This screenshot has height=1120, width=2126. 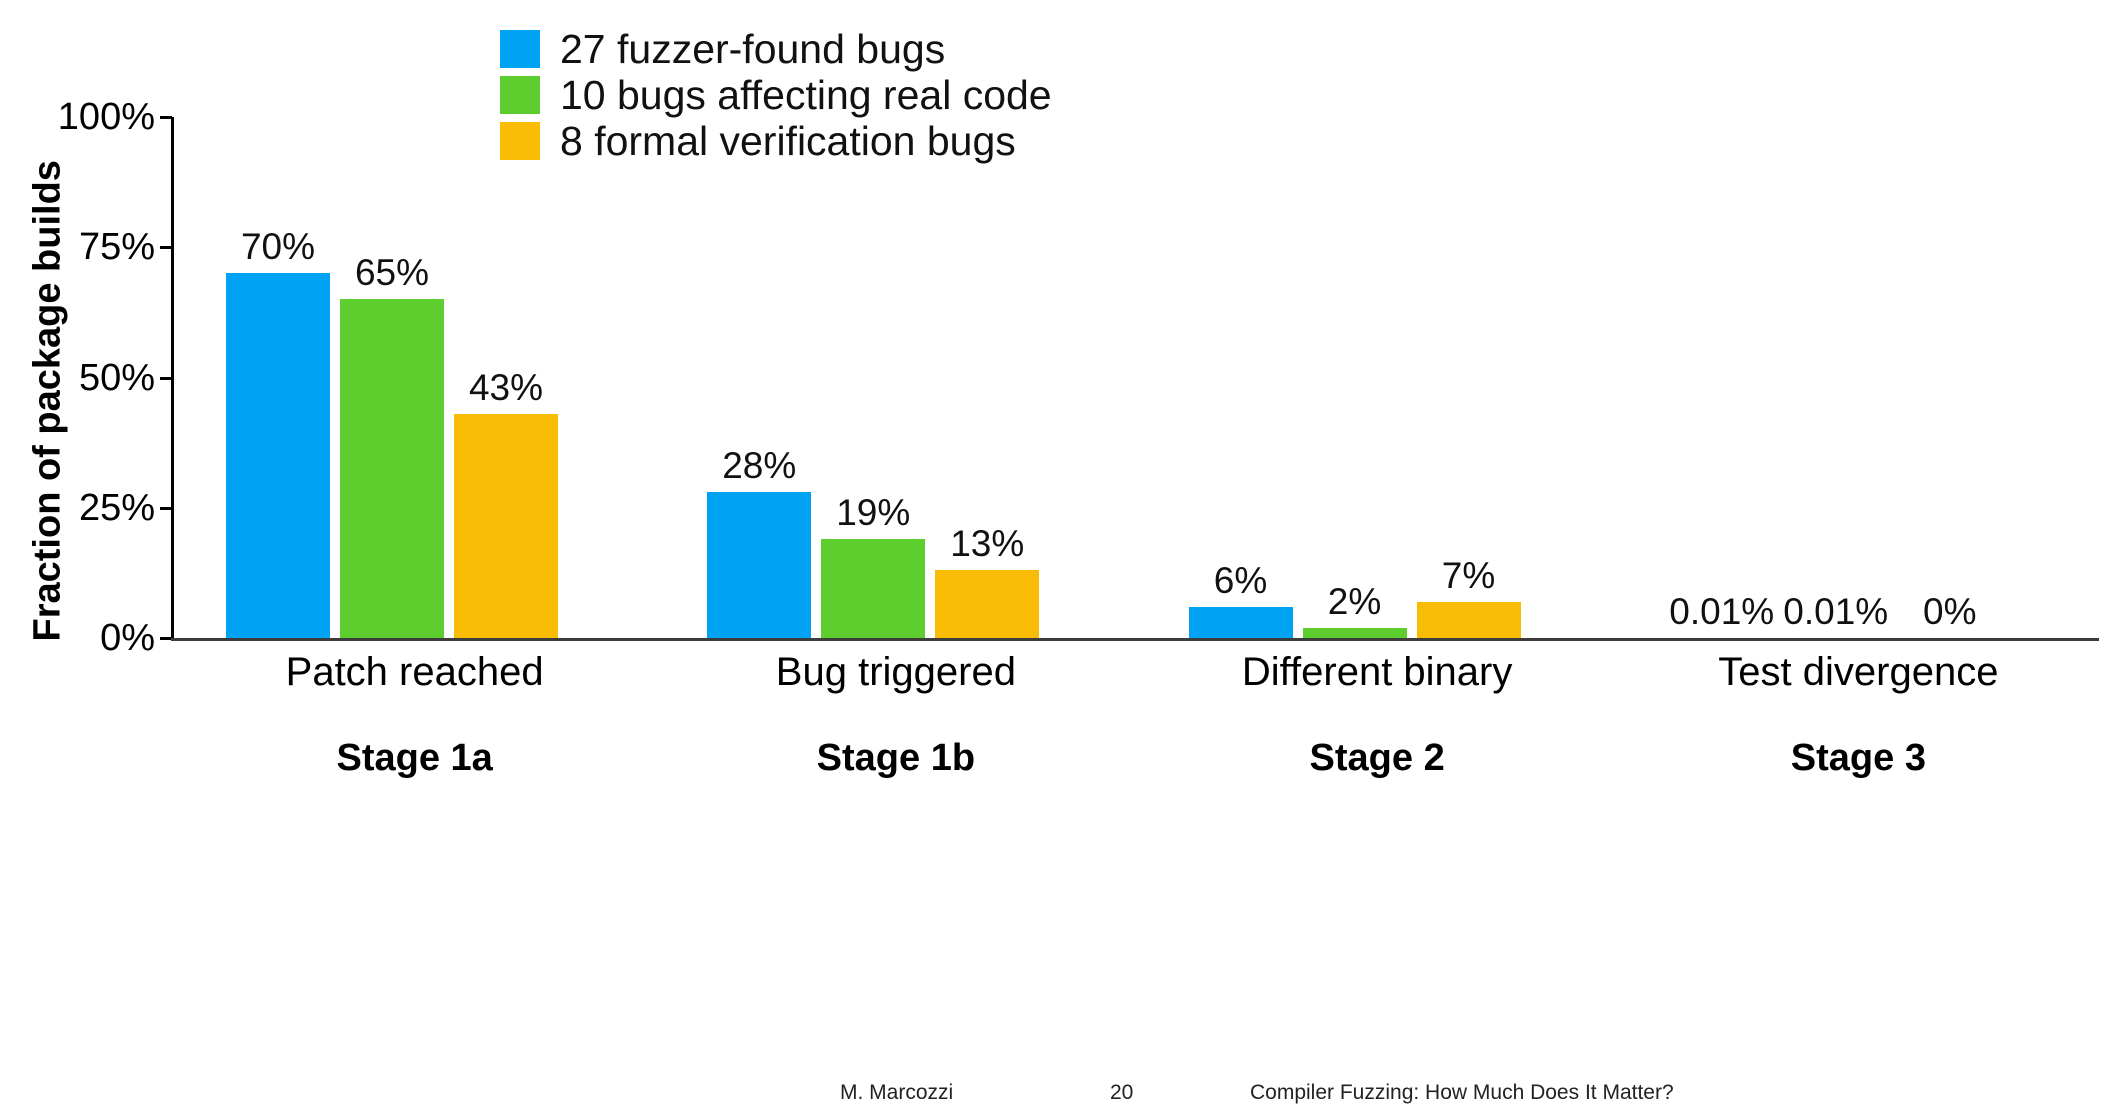 I want to click on bar-group: 70% 65% 43%, so click(x=414, y=377).